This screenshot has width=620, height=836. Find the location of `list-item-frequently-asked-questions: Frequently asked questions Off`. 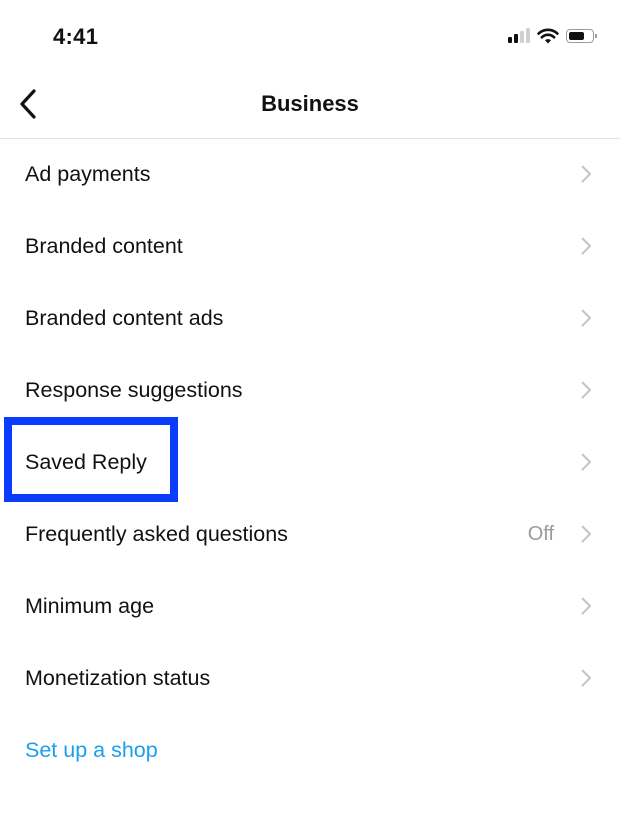

list-item-frequently-asked-questions: Frequently asked questions Off is located at coordinates (310, 534).